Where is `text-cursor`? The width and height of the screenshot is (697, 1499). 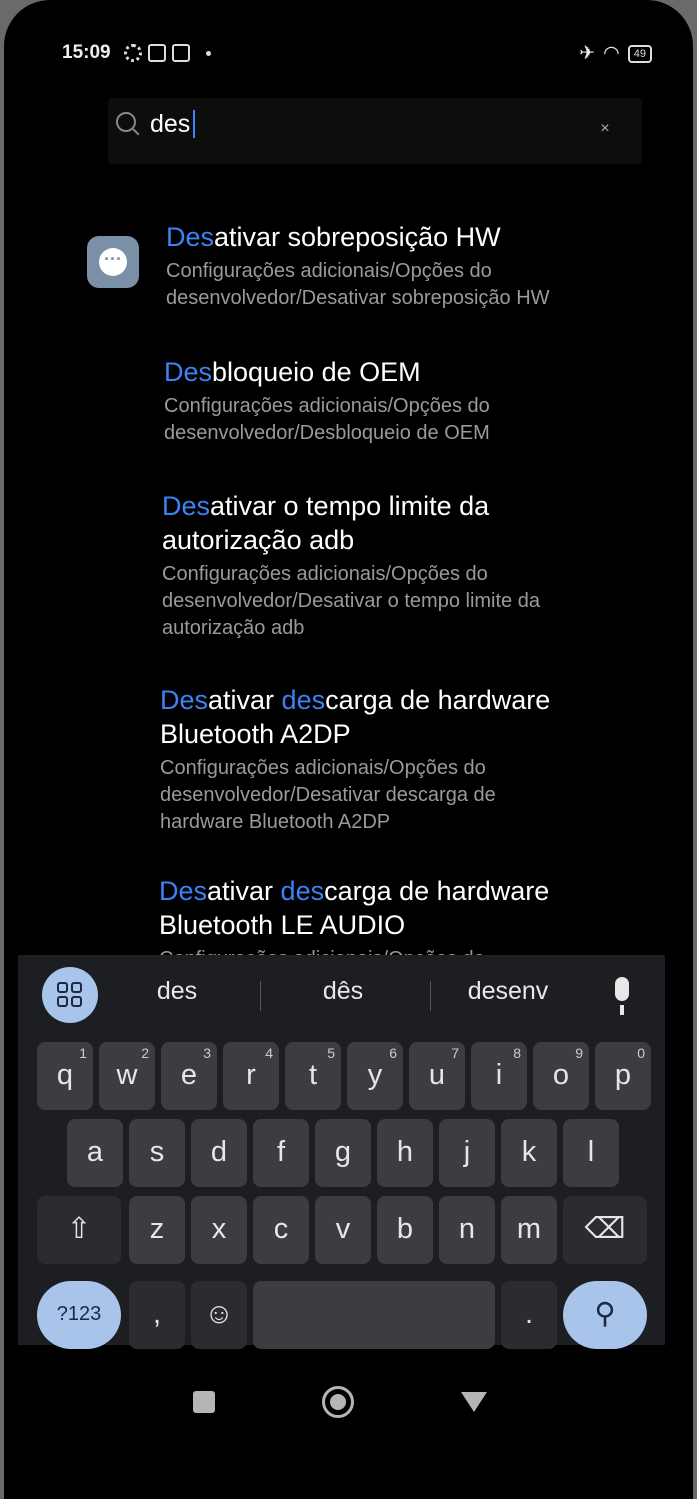 text-cursor is located at coordinates (194, 124).